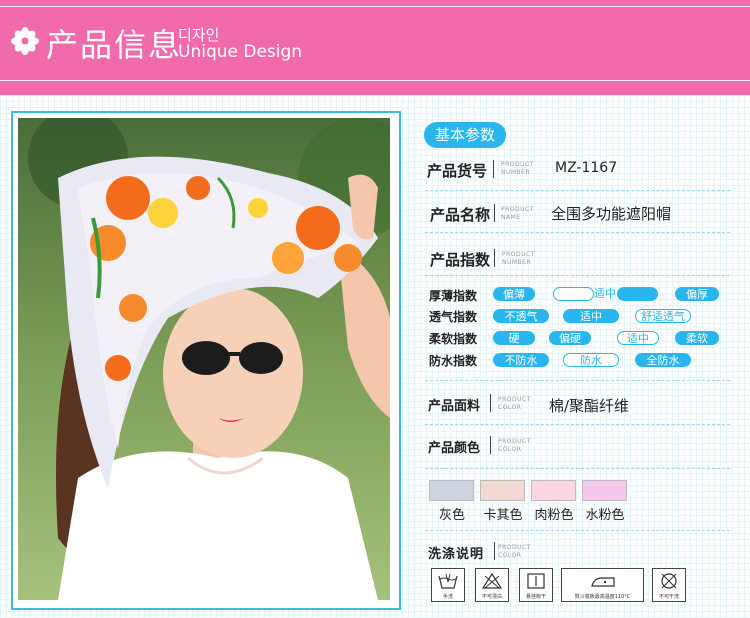  What do you see at coordinates (492, 585) in the screenshot?
I see `no-bleach-icon: 不可漂白` at bounding box center [492, 585].